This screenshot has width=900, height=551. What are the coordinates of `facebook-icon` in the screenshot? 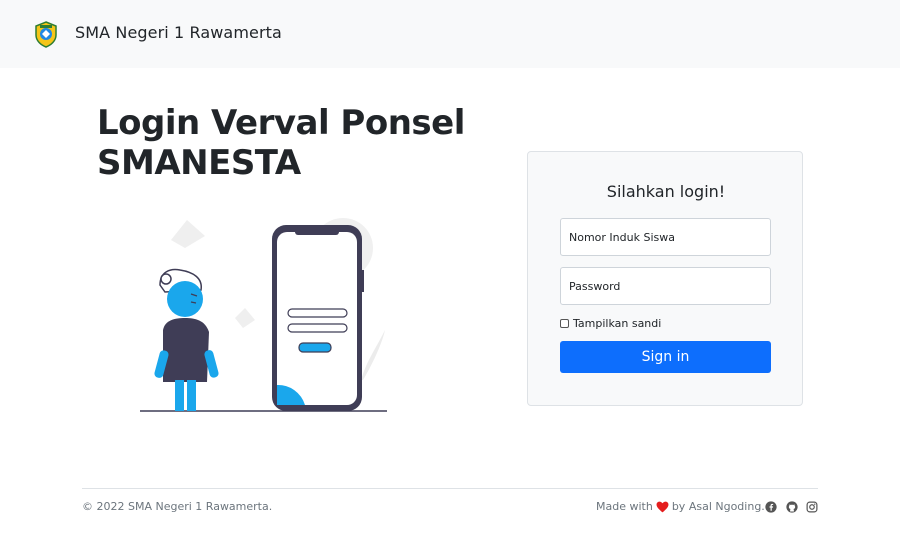 It's located at (771, 507).